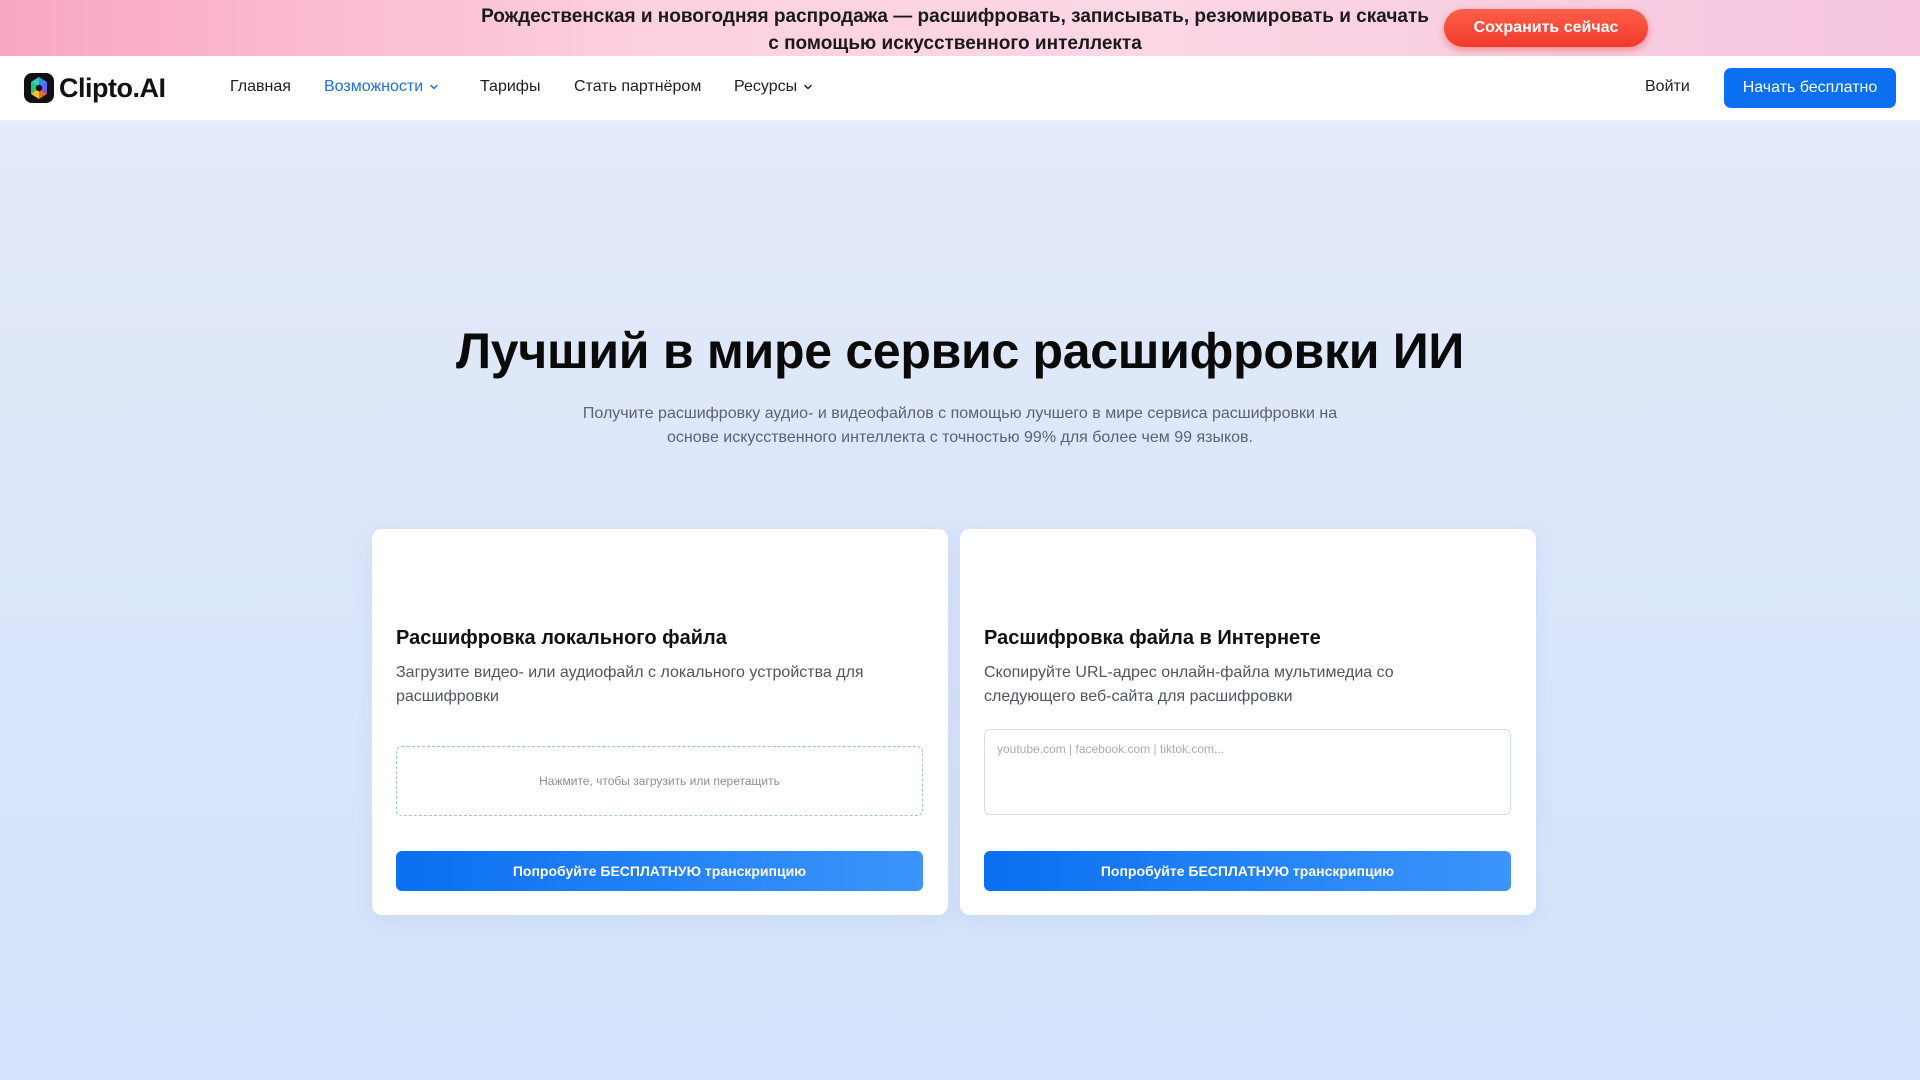 The width and height of the screenshot is (1920, 1080). I want to click on nav-item-label: Главная, so click(260, 86).